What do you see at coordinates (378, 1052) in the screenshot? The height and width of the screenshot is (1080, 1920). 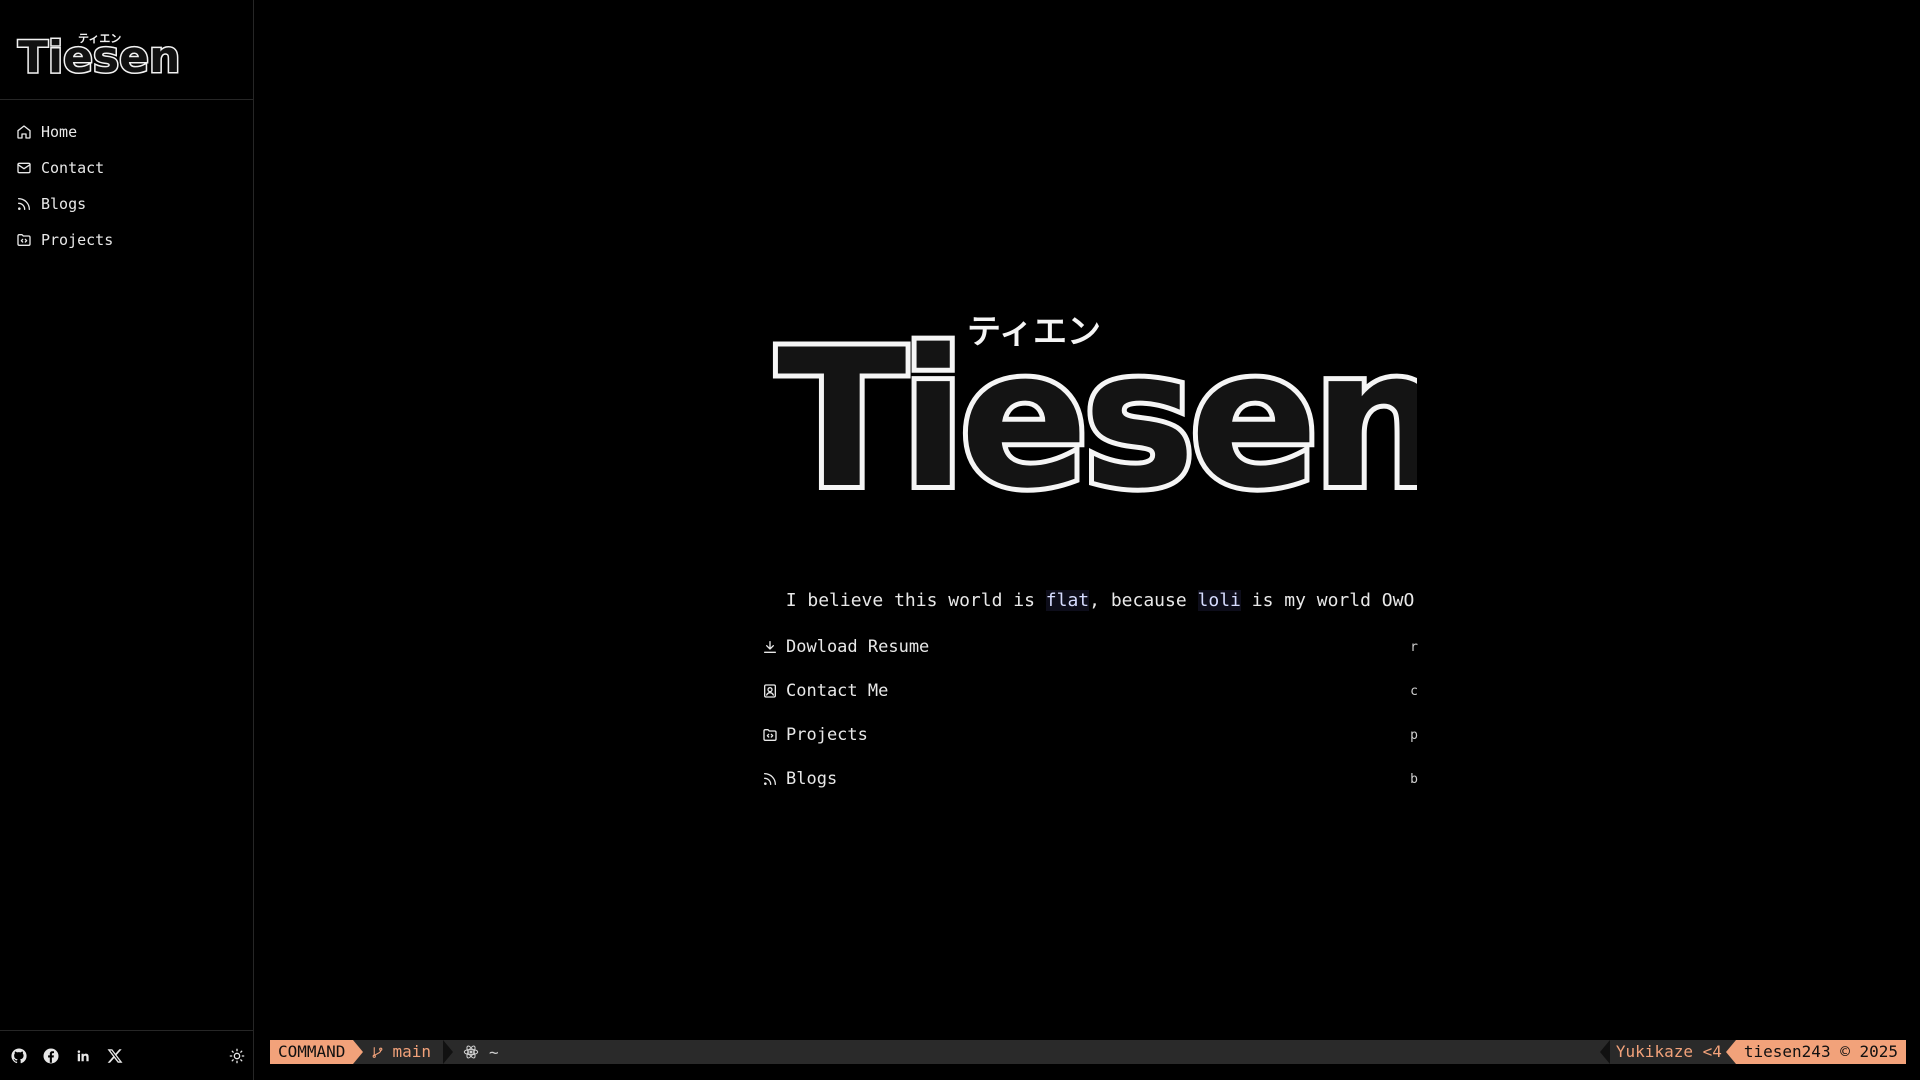 I see `git-branch-icon` at bounding box center [378, 1052].